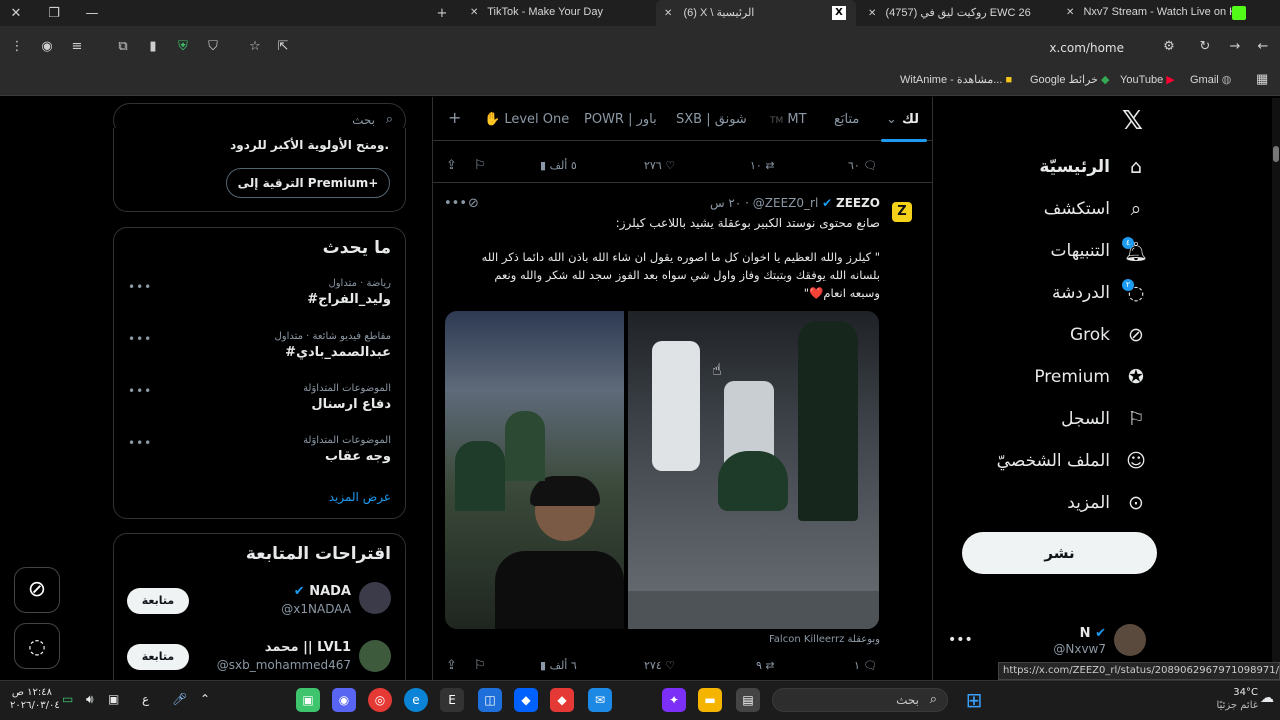 Image resolution: width=1280 pixels, height=720 pixels. Describe the element at coordinates (1093, 167) in the screenshot. I see `nav-home: الرئيسيّة ⌂` at that location.